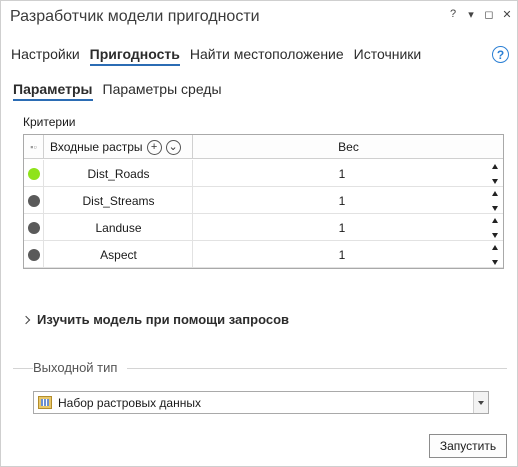 Image resolution: width=518 pixels, height=467 pixels. What do you see at coordinates (96, 147) in the screenshot?
I see `rasters-header-label: Входные растры` at bounding box center [96, 147].